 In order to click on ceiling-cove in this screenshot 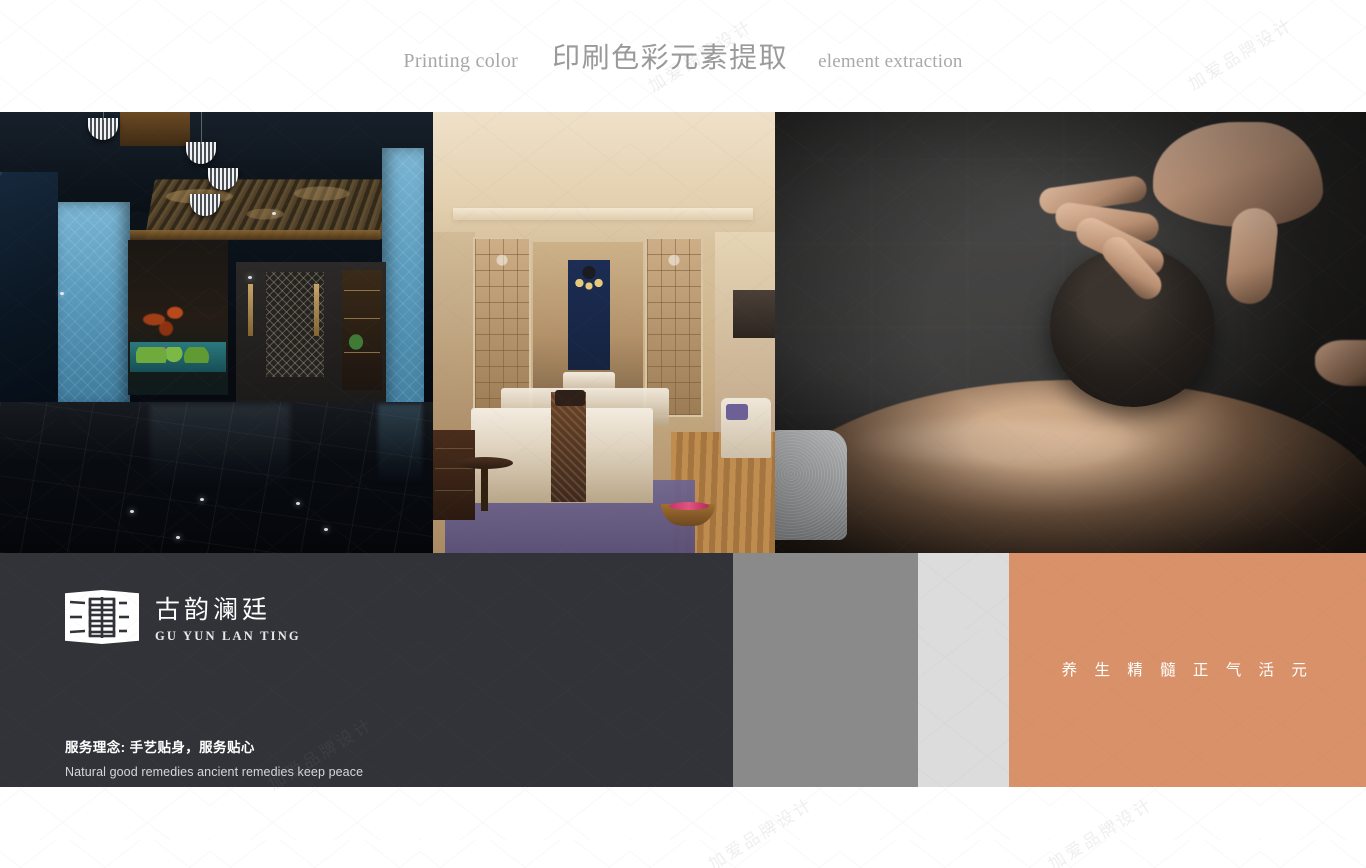, I will do `click(603, 214)`.